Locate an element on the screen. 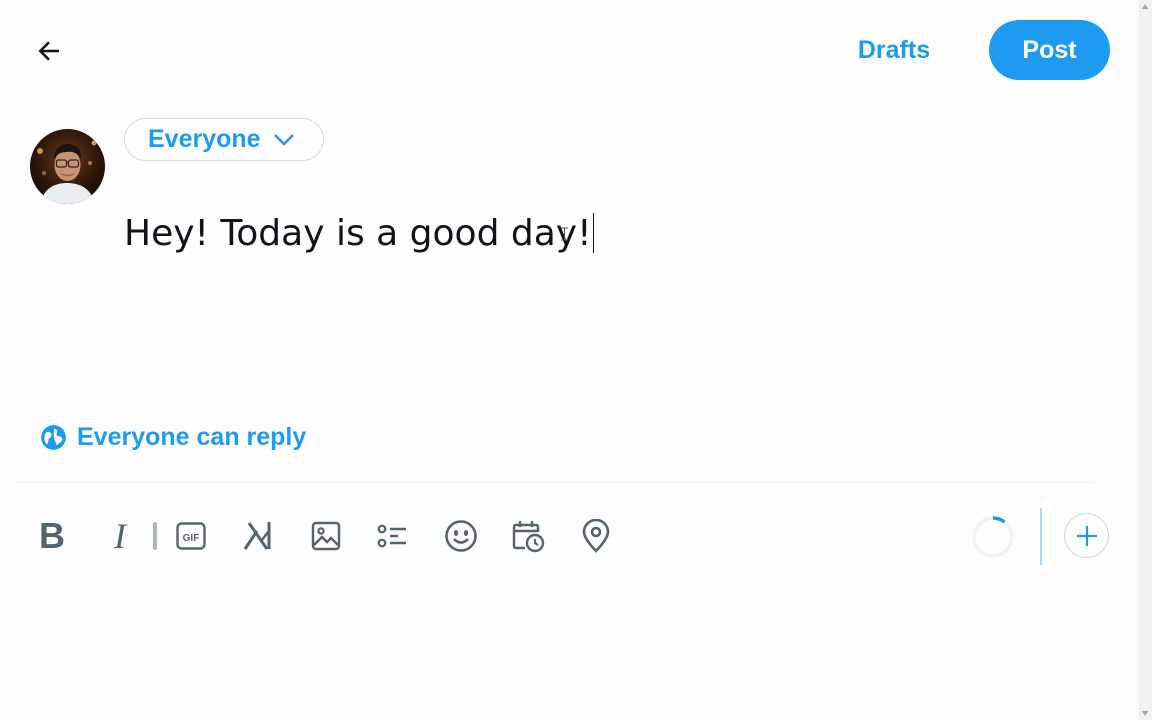  avatar-image is located at coordinates (67, 166).